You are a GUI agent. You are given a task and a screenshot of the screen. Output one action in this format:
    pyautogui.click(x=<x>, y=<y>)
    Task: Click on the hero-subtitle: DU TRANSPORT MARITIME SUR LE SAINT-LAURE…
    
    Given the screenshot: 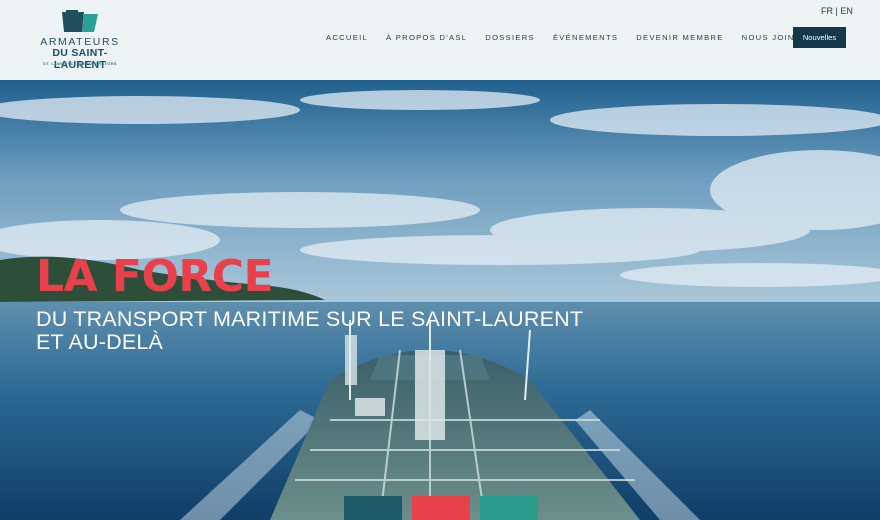 What is the action you would take?
    pyautogui.click(x=309, y=331)
    